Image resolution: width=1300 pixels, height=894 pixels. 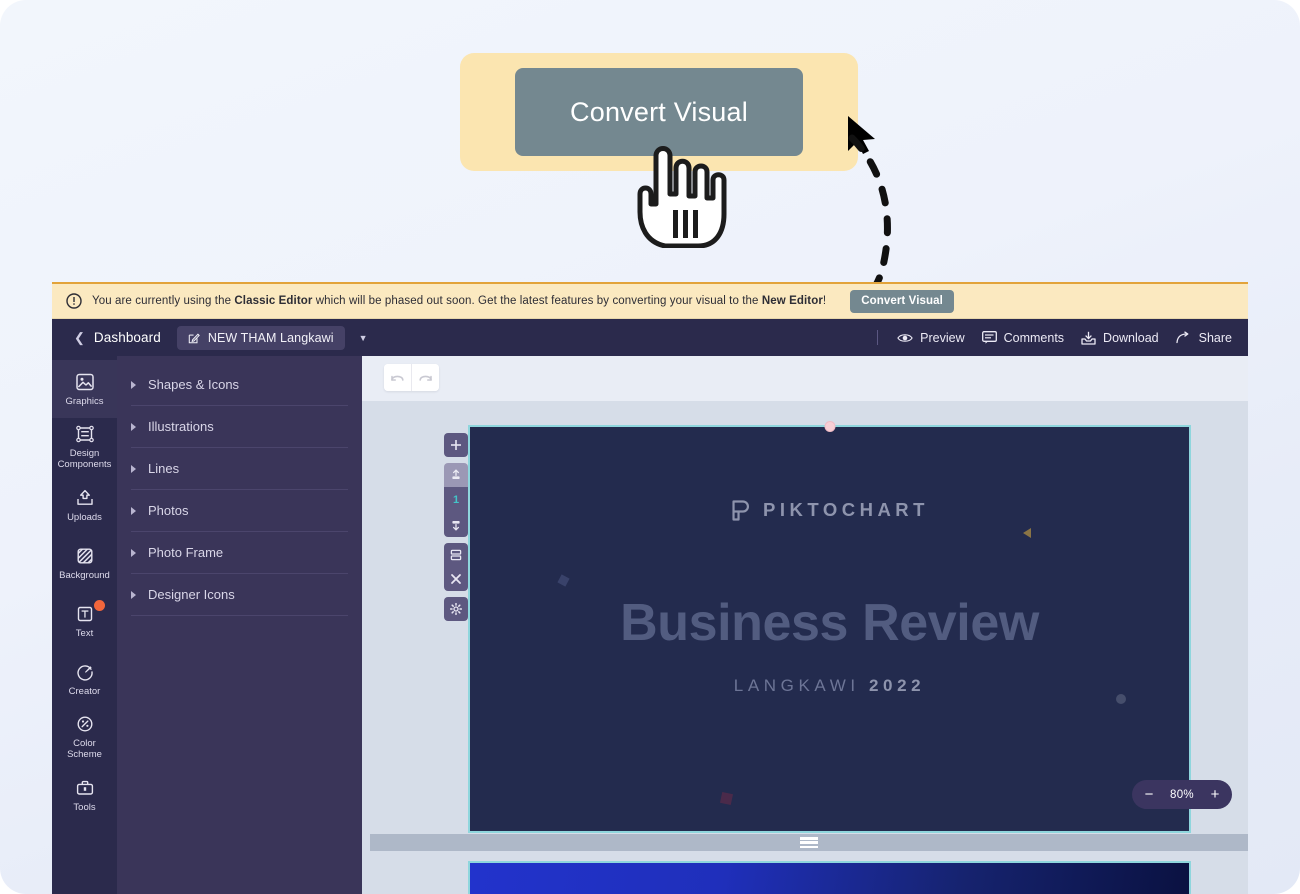 What do you see at coordinates (181, 426) in the screenshot?
I see `panel-row-label: Illustrations` at bounding box center [181, 426].